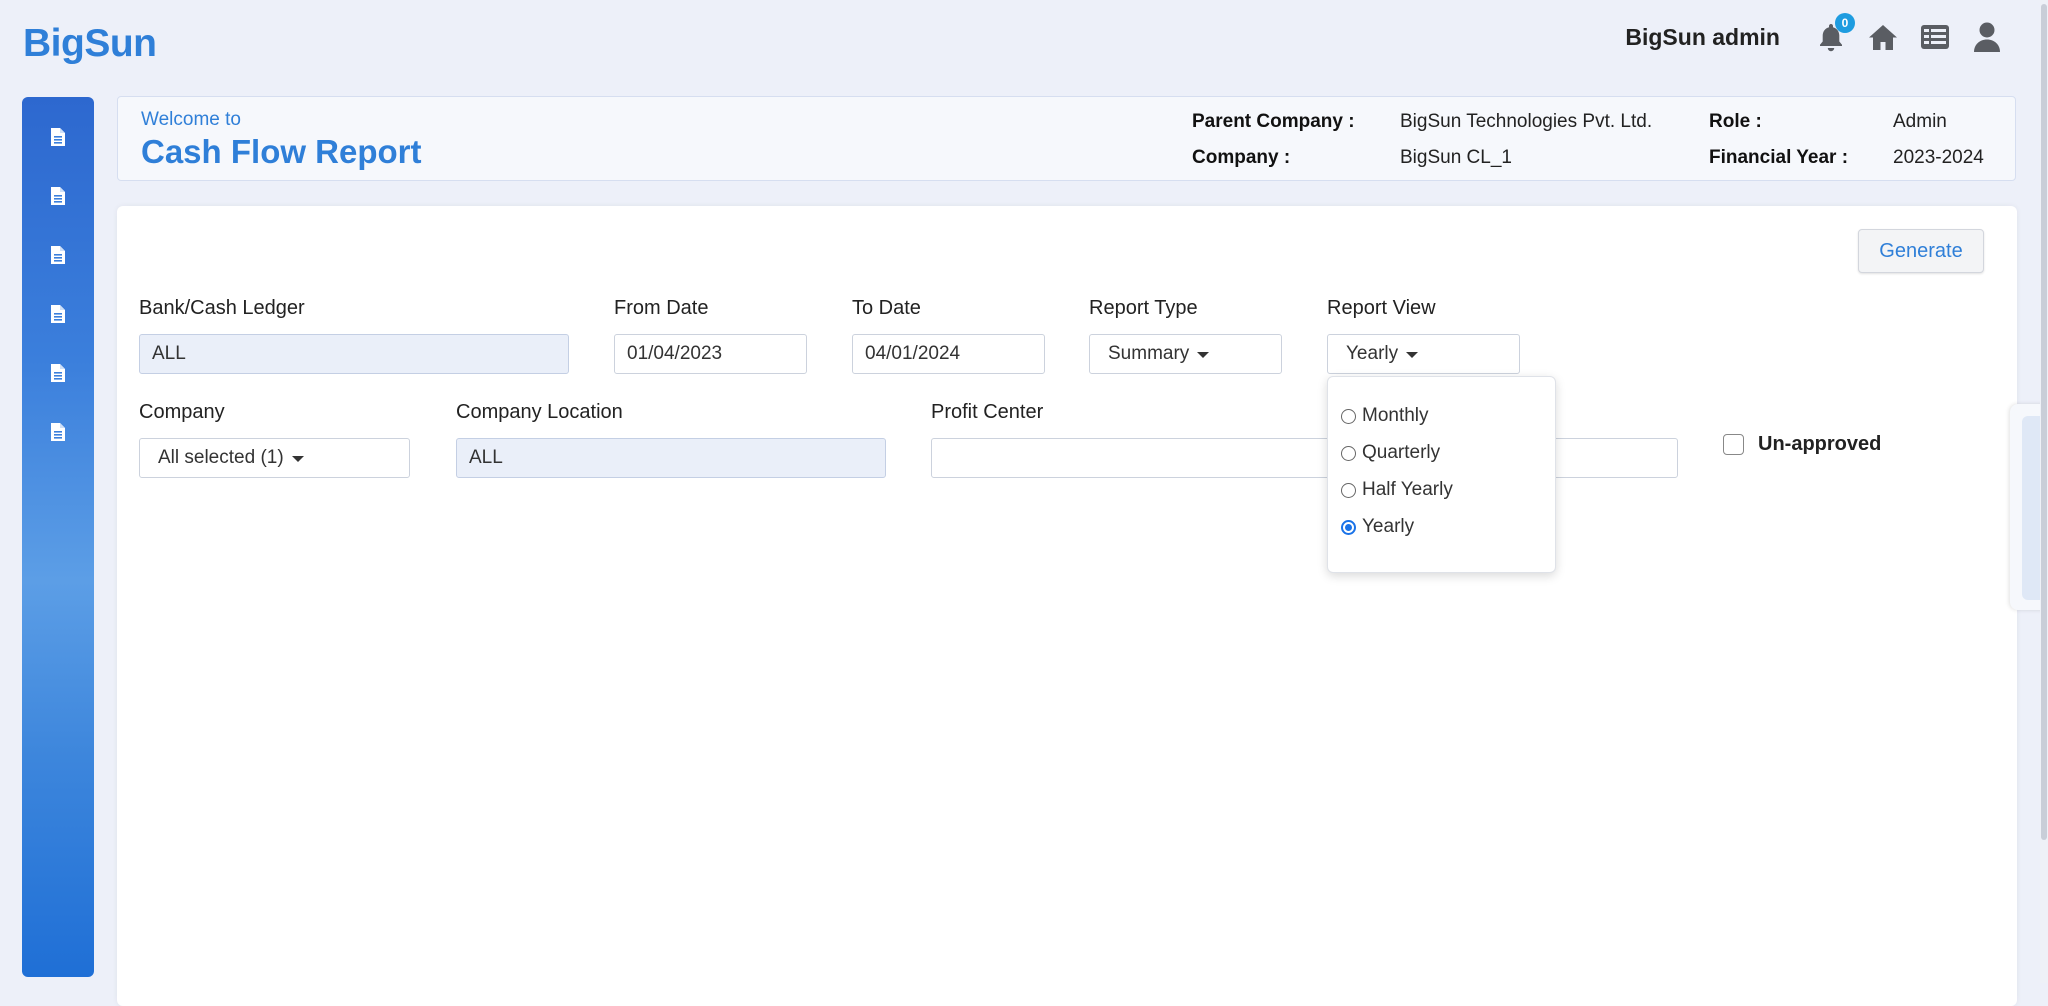 This screenshot has height=1006, width=2048. I want to click on company-location-field: ALL, so click(671, 458).